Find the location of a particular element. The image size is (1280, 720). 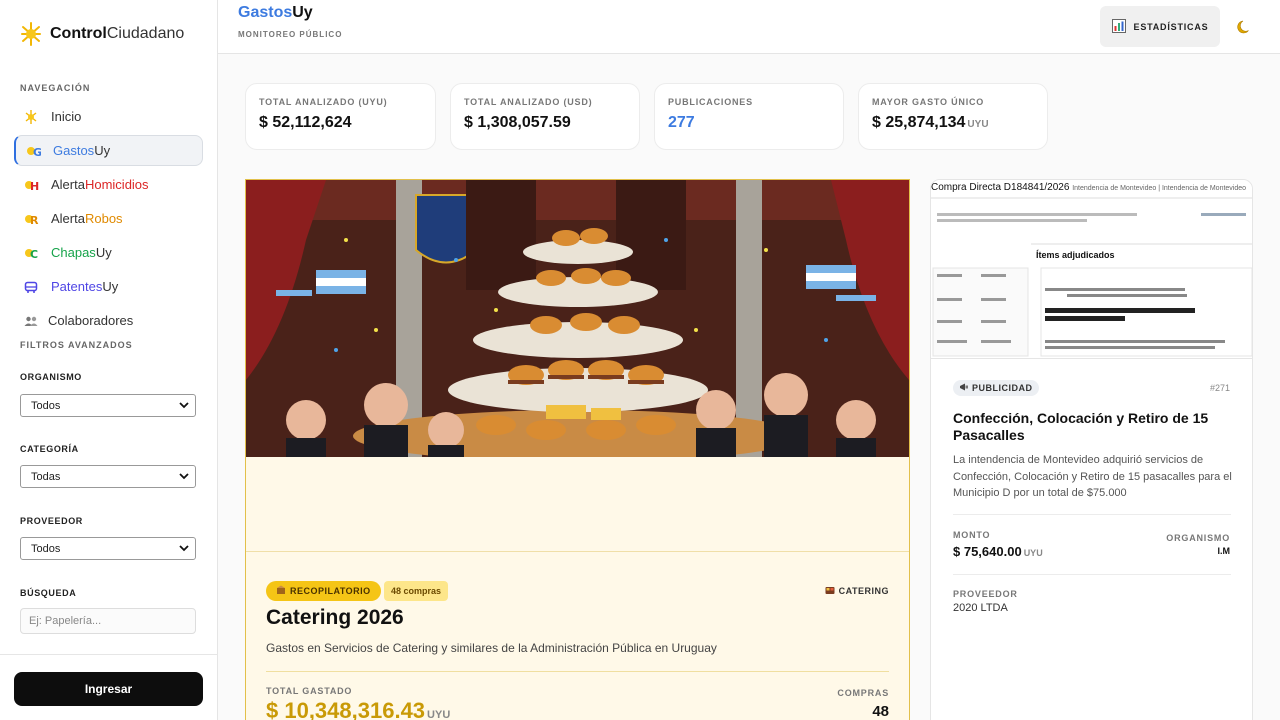

monto-value: $ 75,640.00 UYU is located at coordinates (998, 551).